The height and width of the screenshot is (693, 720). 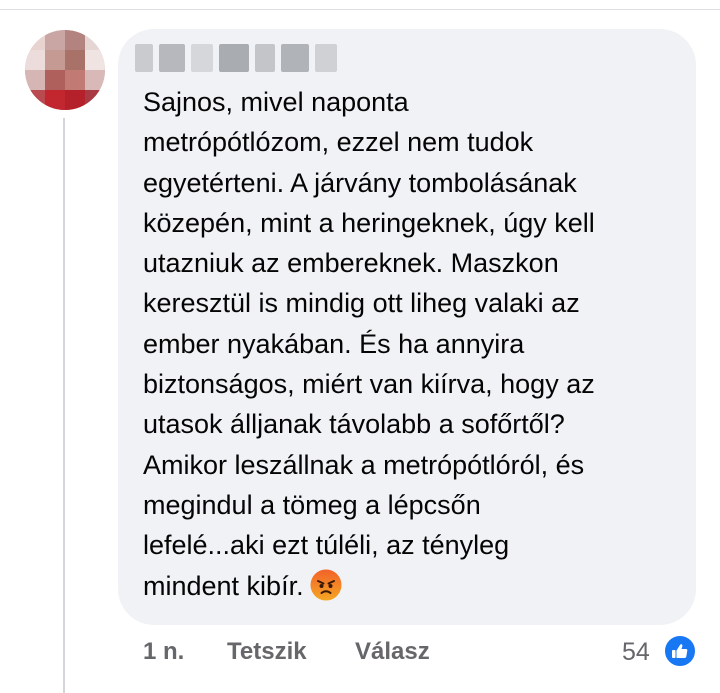 What do you see at coordinates (636, 652) in the screenshot?
I see `reaction-count: 54` at bounding box center [636, 652].